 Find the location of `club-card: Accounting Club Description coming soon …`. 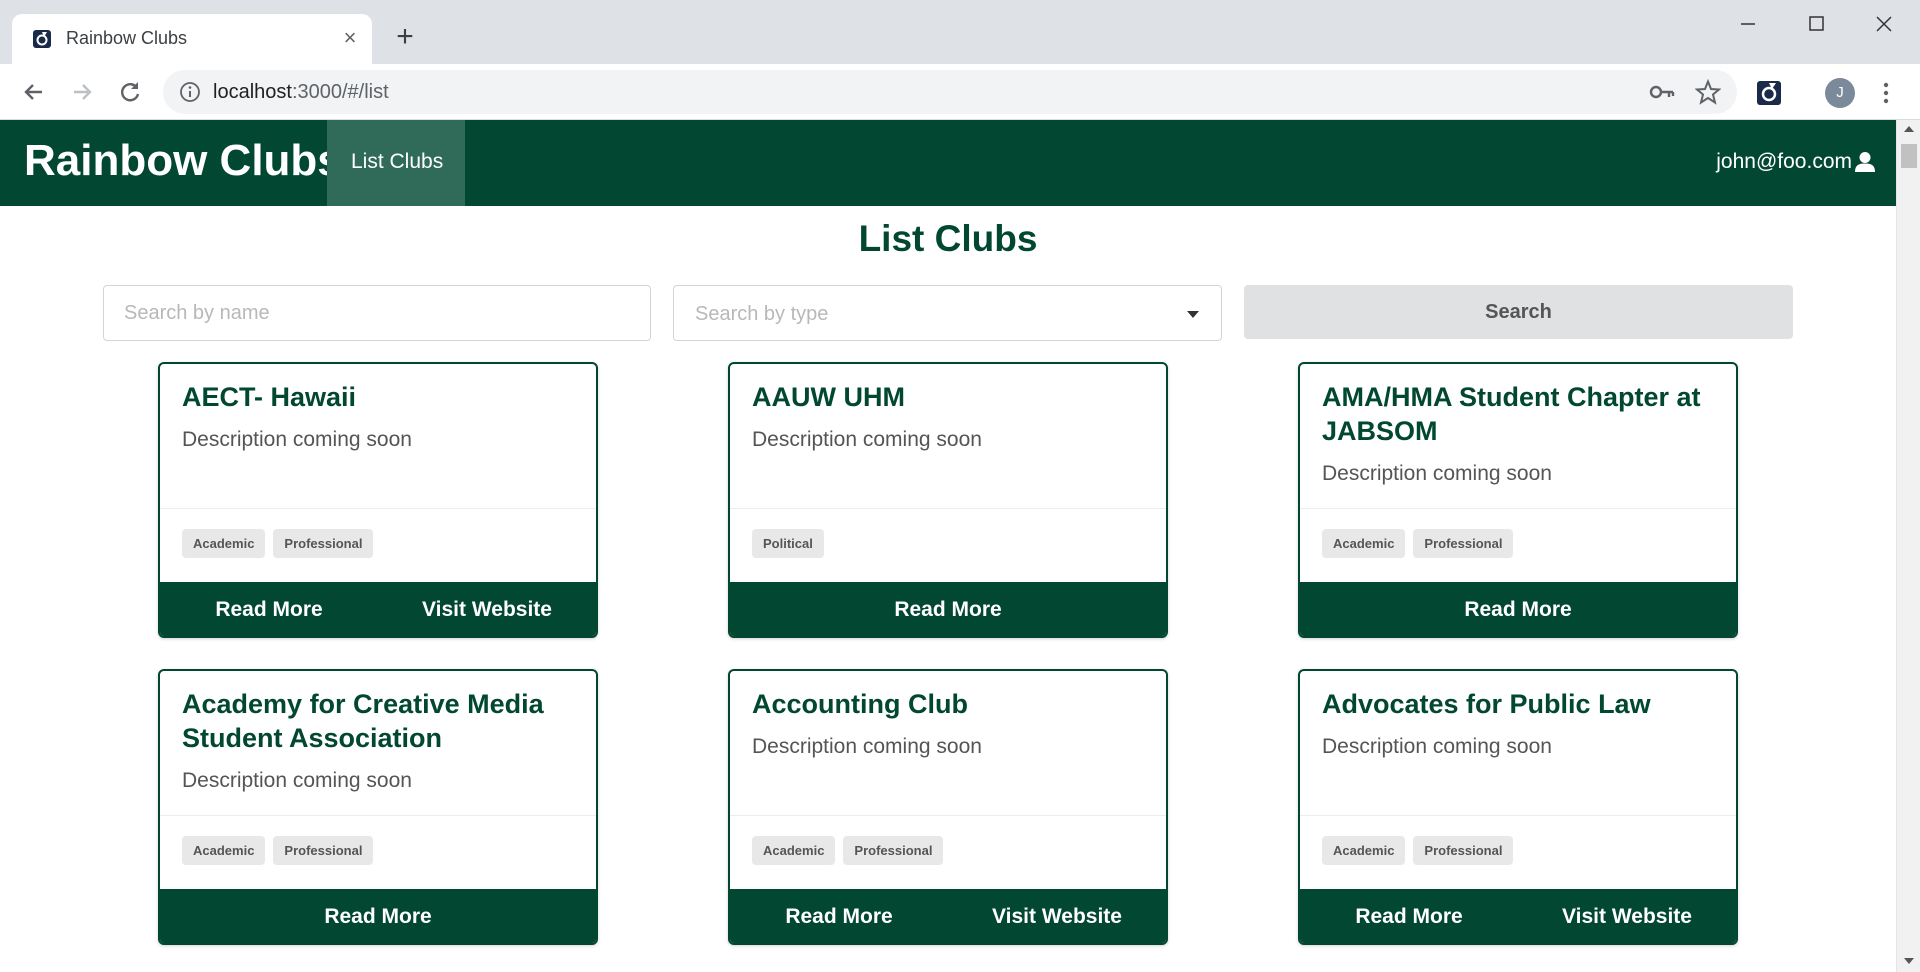

club-card: Accounting Club Description coming soon … is located at coordinates (948, 807).